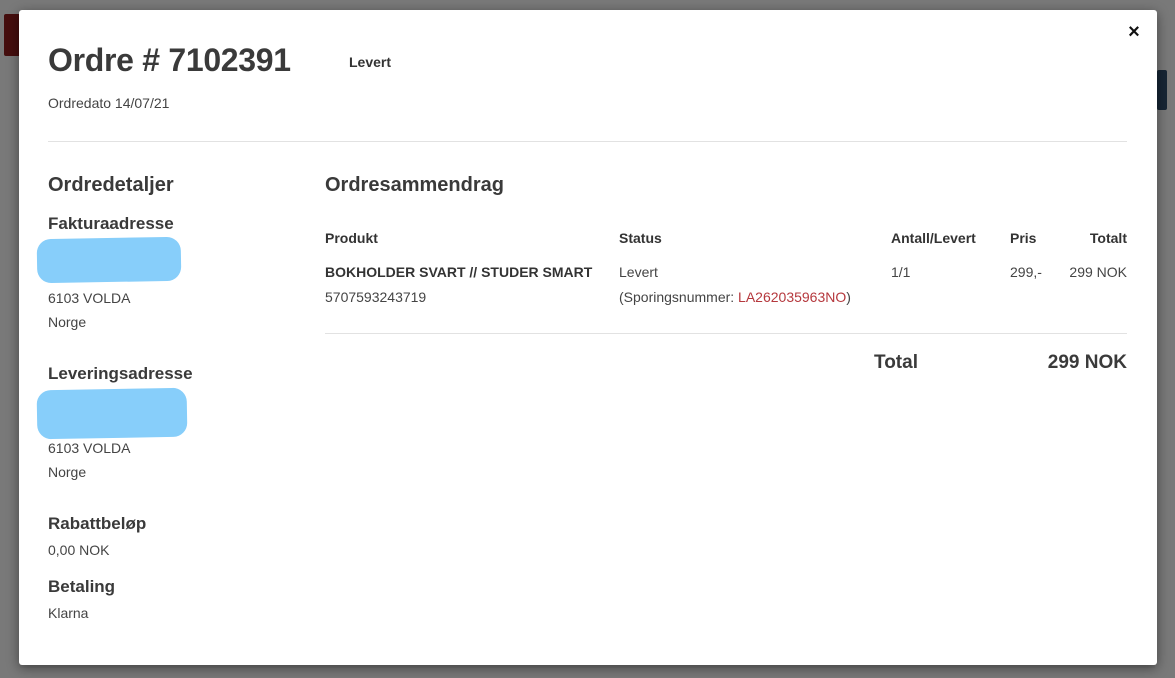  What do you see at coordinates (459, 272) in the screenshot?
I see `product-name: BOKHOLDER SVART // STUDER SMART` at bounding box center [459, 272].